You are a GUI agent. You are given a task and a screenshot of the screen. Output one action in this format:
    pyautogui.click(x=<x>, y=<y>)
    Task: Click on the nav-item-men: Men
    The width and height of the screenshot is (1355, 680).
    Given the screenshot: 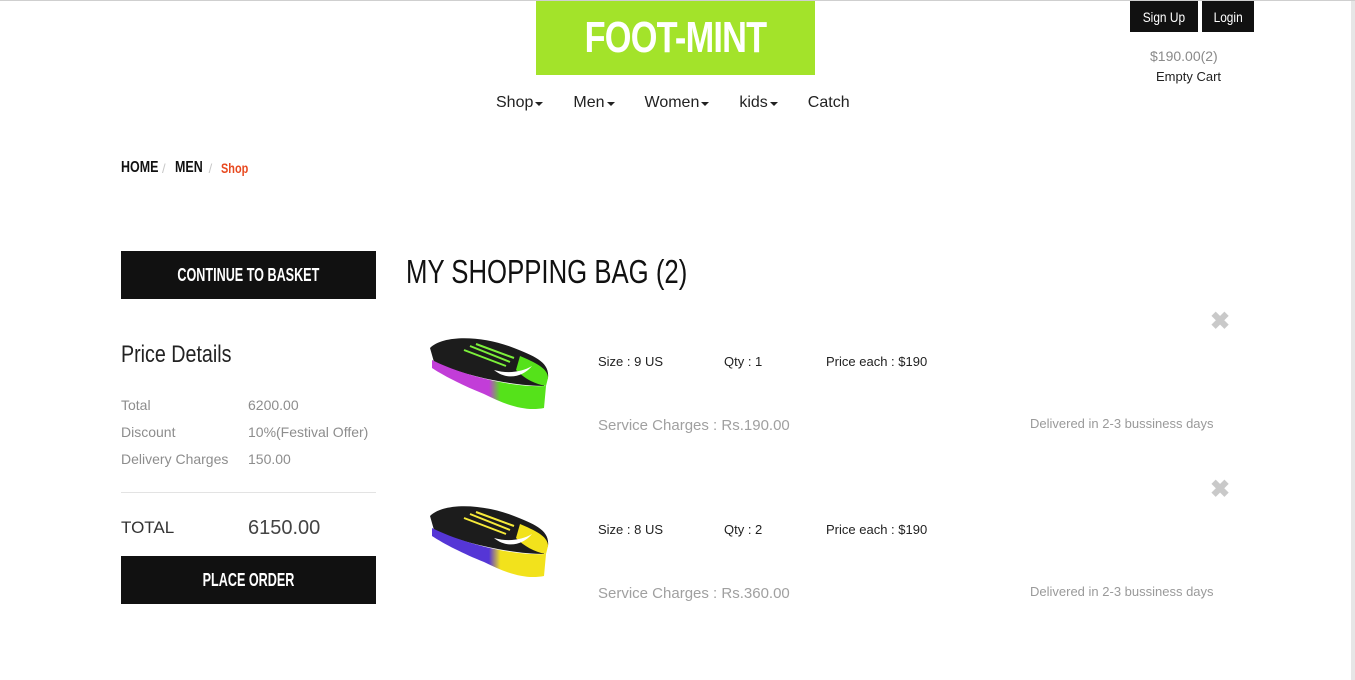 What is the action you would take?
    pyautogui.click(x=594, y=103)
    